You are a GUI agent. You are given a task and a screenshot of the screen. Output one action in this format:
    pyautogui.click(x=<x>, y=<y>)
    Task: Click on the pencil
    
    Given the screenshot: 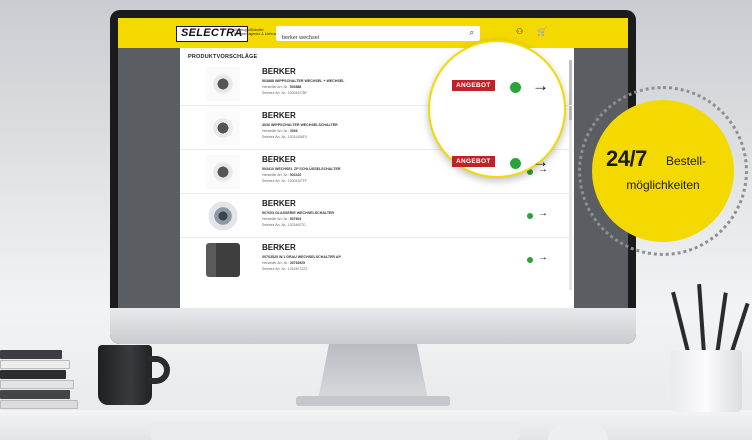 What is the action you would take?
    pyautogui.click(x=701, y=319)
    